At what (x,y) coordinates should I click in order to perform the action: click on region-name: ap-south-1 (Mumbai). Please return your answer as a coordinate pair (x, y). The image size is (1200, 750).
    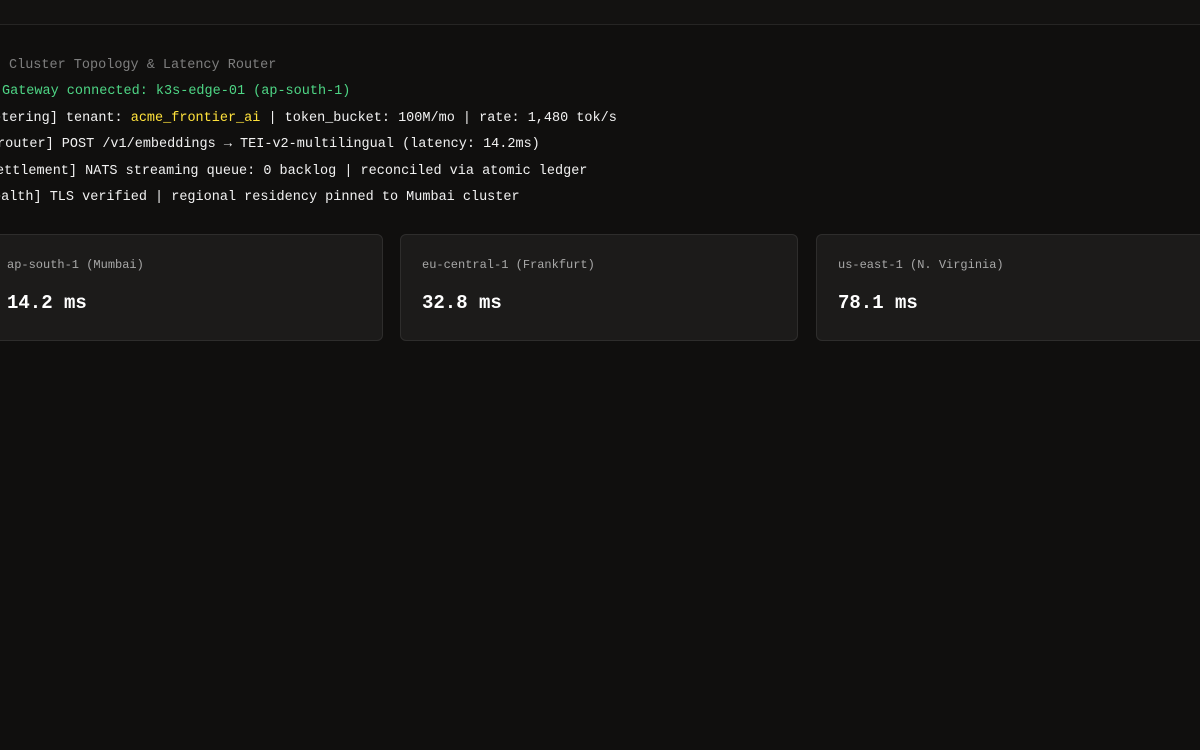
    Looking at the image, I should click on (75, 265).